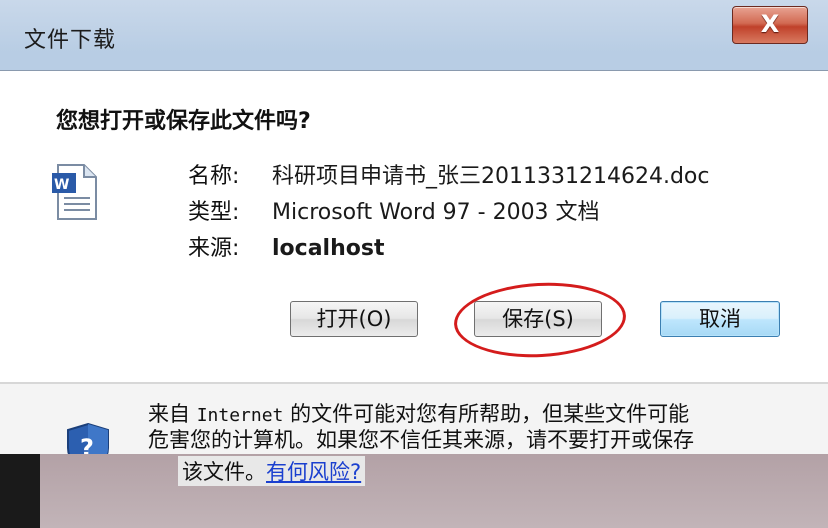  I want to click on svg-text: W, so click(61, 185).